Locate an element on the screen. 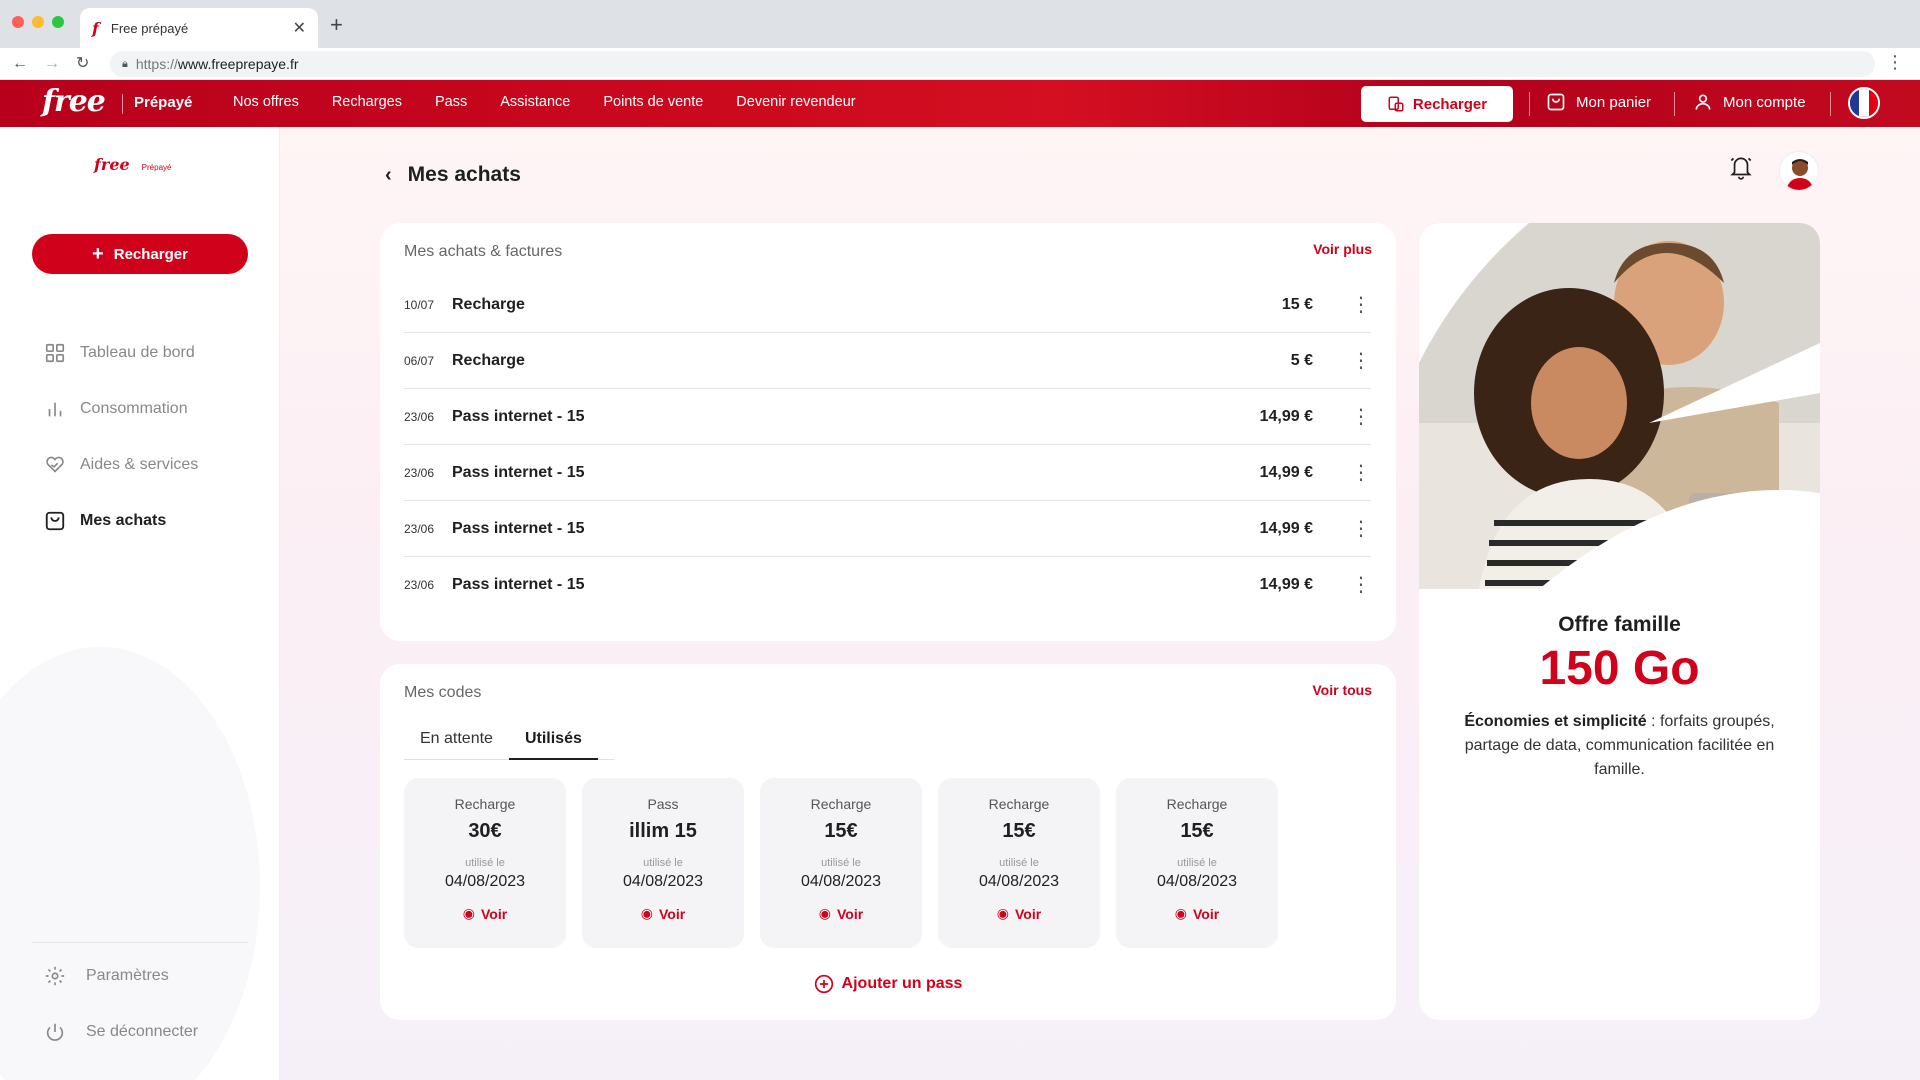  bar-chart-icon is located at coordinates (55, 409).